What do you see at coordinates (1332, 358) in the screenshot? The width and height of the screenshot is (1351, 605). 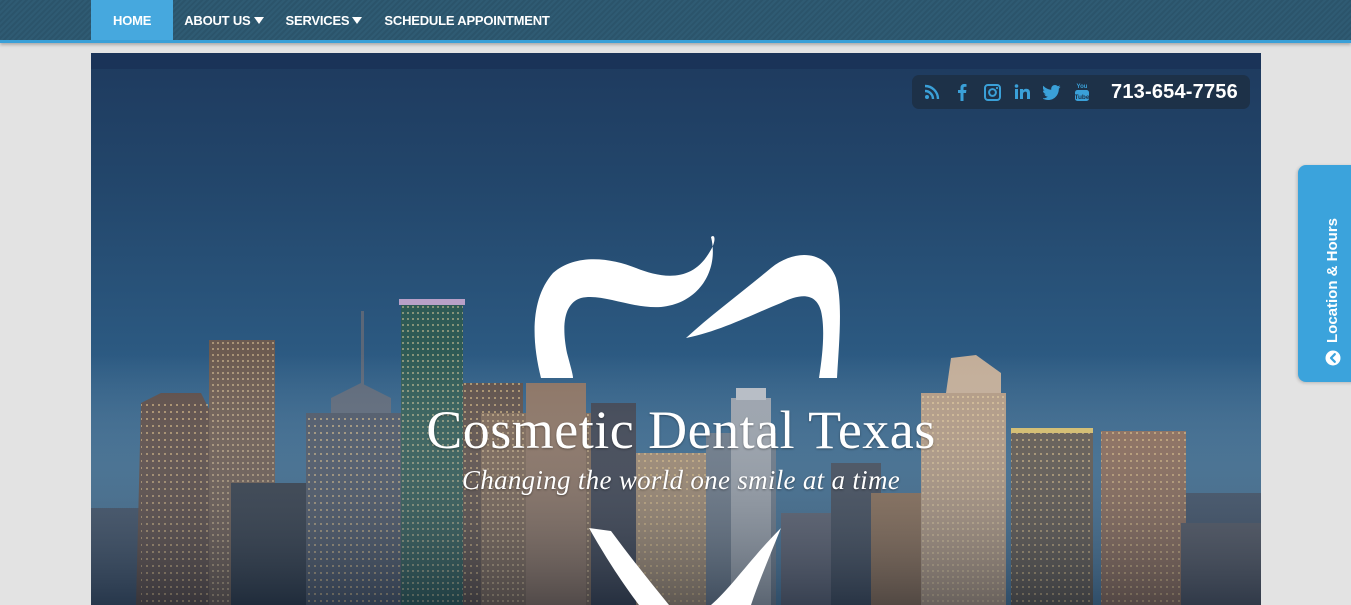 I see `circle-chevron-left-icon` at bounding box center [1332, 358].